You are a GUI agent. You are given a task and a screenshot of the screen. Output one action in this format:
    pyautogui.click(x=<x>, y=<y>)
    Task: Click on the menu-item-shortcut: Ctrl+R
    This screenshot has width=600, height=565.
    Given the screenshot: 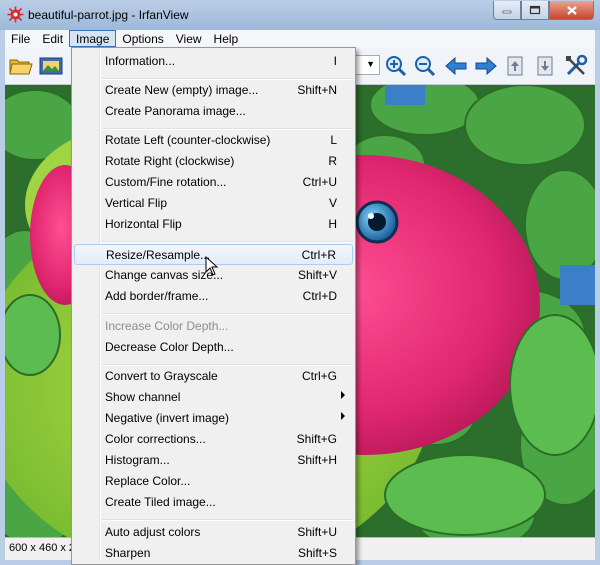 What is the action you would take?
    pyautogui.click(x=318, y=255)
    